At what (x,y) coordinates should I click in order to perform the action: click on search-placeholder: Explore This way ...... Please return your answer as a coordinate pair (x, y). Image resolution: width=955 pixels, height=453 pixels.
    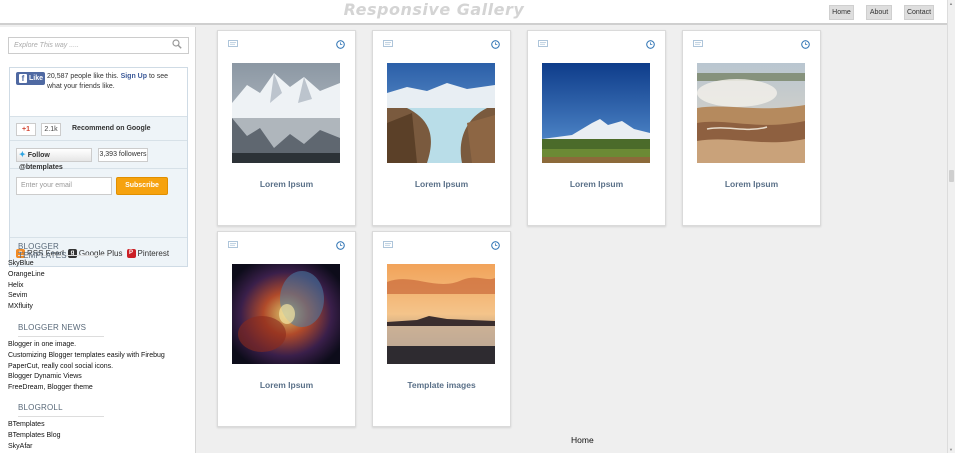
    Looking at the image, I should click on (46, 45).